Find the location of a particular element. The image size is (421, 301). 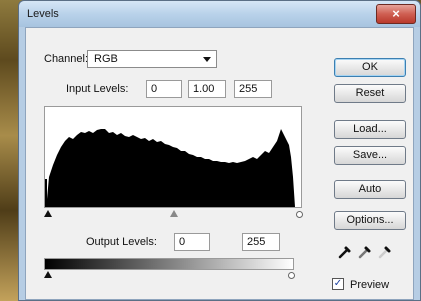

input-gamma-slider is located at coordinates (174, 213).